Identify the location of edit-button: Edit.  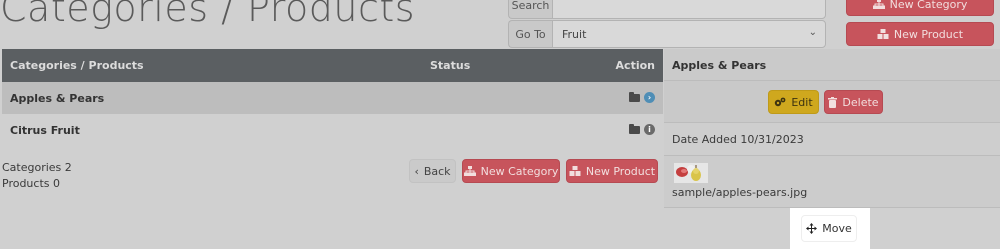
(793, 102).